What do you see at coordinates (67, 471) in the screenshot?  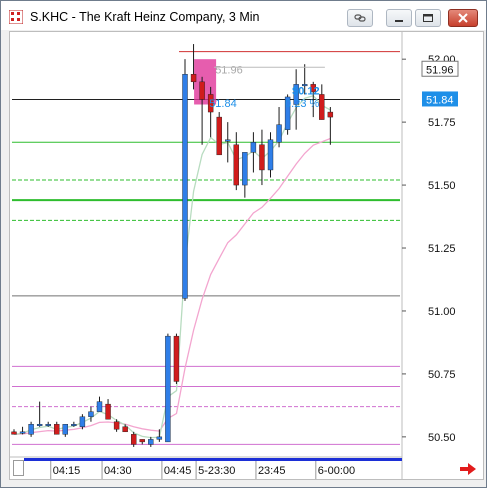 I see `x-tick-label: 04:15` at bounding box center [67, 471].